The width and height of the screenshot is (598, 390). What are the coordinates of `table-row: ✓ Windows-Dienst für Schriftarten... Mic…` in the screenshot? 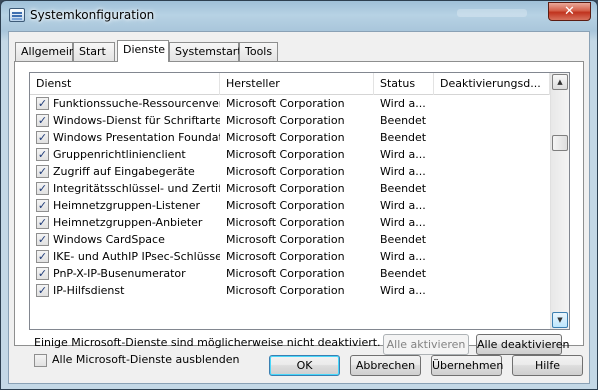 It's located at (290, 120).